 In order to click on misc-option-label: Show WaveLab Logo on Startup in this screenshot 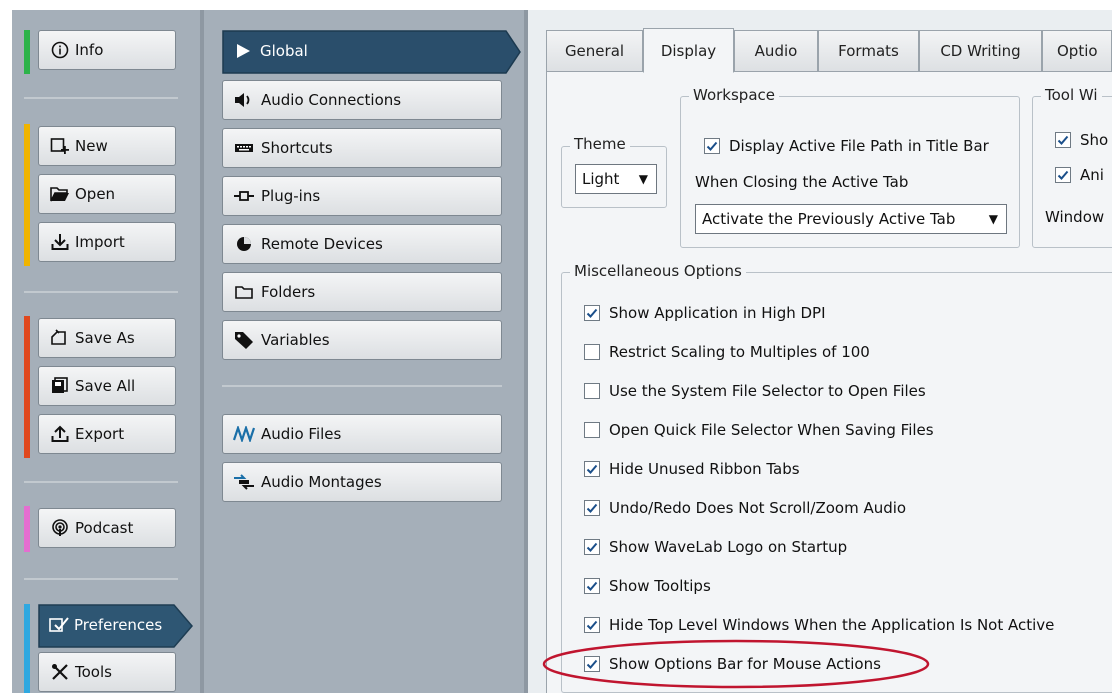, I will do `click(728, 547)`.